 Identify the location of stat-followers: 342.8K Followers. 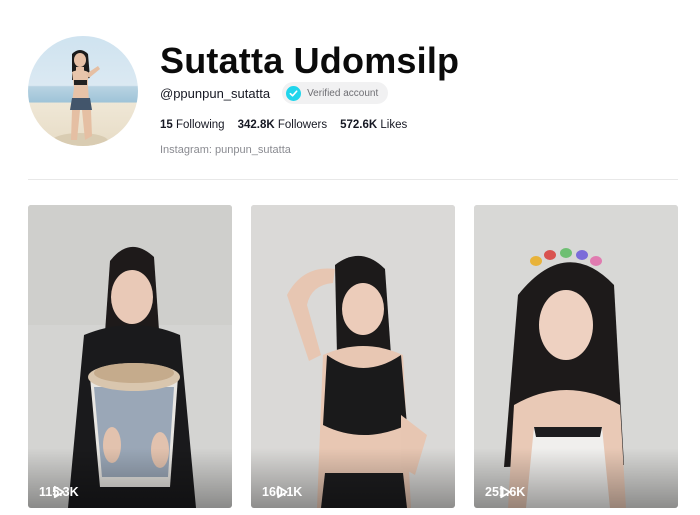
(283, 125).